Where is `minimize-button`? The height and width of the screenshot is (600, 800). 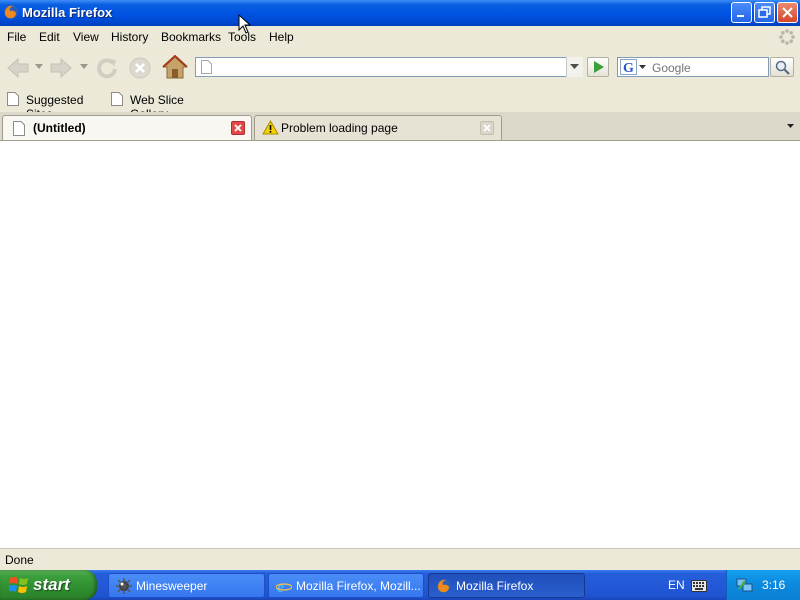 minimize-button is located at coordinates (741, 12).